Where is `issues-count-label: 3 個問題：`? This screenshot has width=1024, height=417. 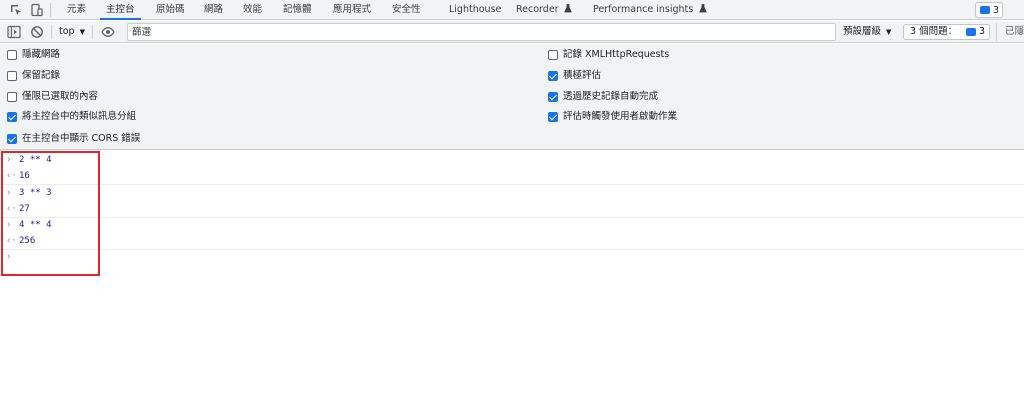 issues-count-label: 3 個問題： is located at coordinates (934, 31).